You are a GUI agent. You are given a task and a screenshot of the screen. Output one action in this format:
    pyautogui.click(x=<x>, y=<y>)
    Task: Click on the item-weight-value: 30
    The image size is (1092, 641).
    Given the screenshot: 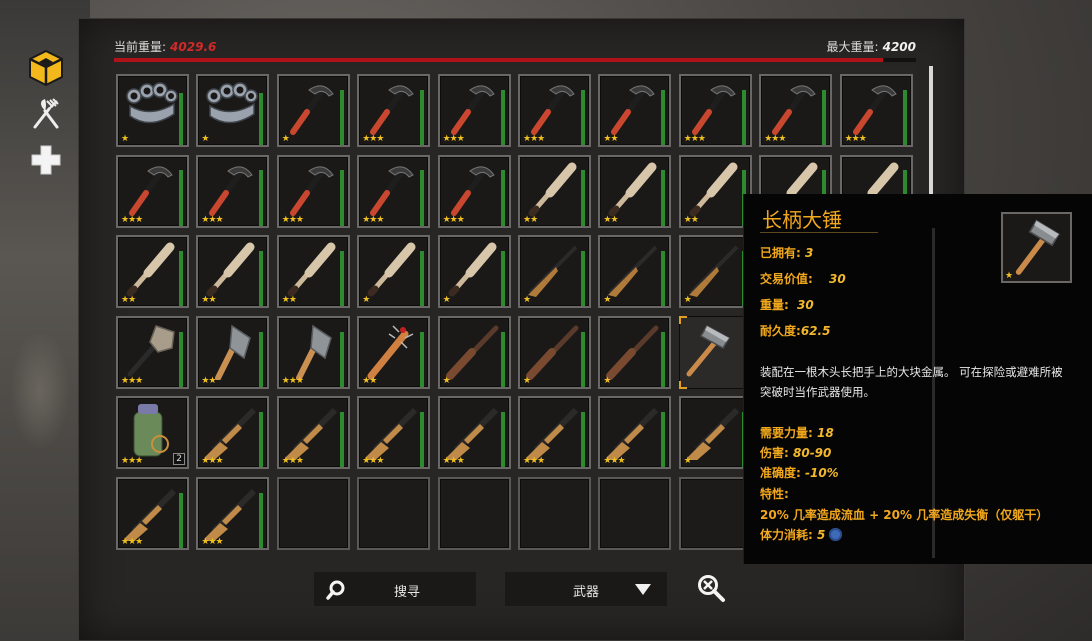 What is the action you would take?
    pyautogui.click(x=805, y=305)
    